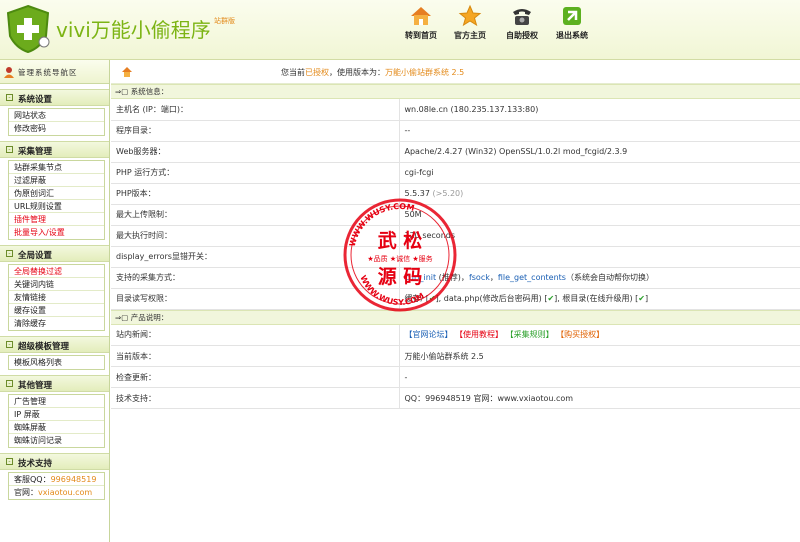 The image size is (800, 542). What do you see at coordinates (255, 335) in the screenshot?
I see `row-key: 站内新闻：` at bounding box center [255, 335].